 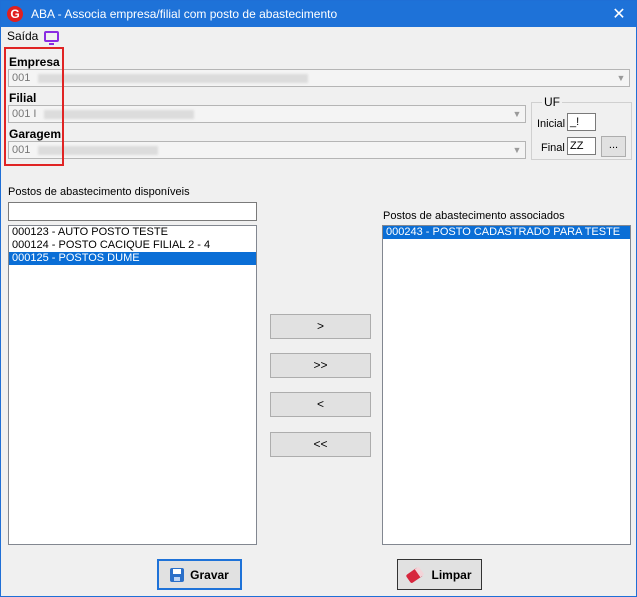 I want to click on add-one-button: >, so click(x=320, y=326).